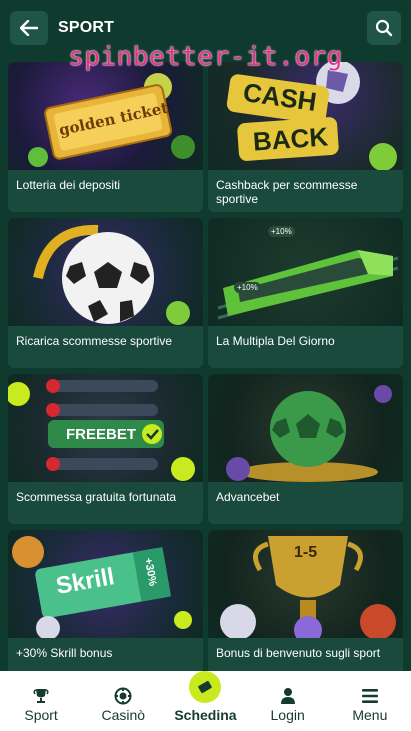  What do you see at coordinates (123, 696) in the screenshot?
I see `casino-chip-icon` at bounding box center [123, 696].